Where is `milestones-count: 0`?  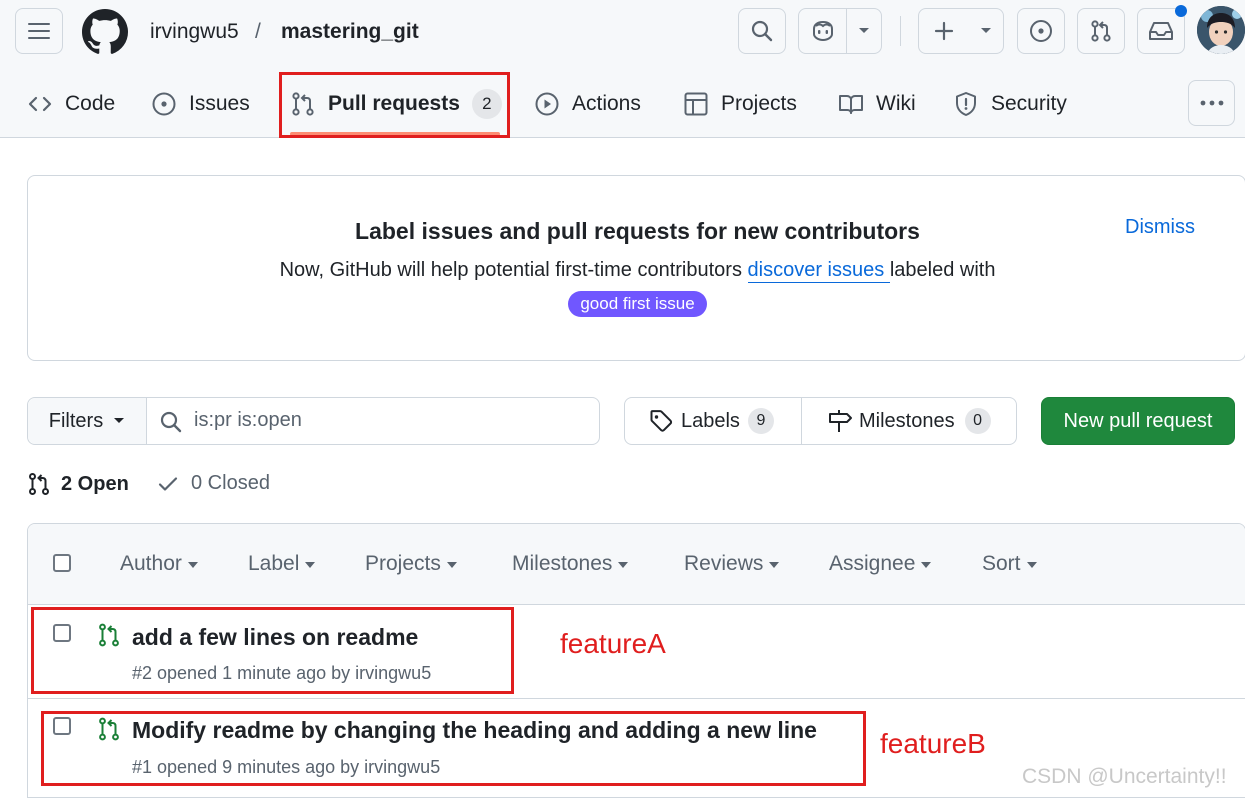 milestones-count: 0 is located at coordinates (977, 421).